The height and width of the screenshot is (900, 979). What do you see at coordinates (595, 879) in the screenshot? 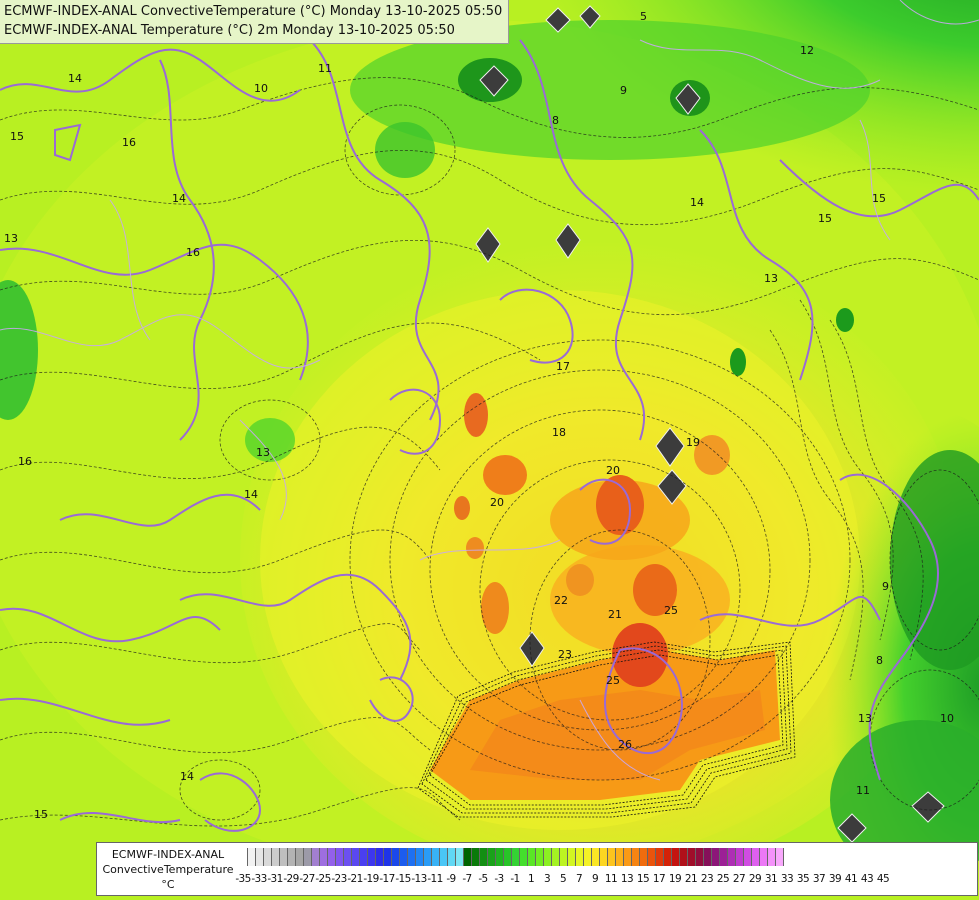
I see `legend-tick-label: 9` at bounding box center [595, 879].